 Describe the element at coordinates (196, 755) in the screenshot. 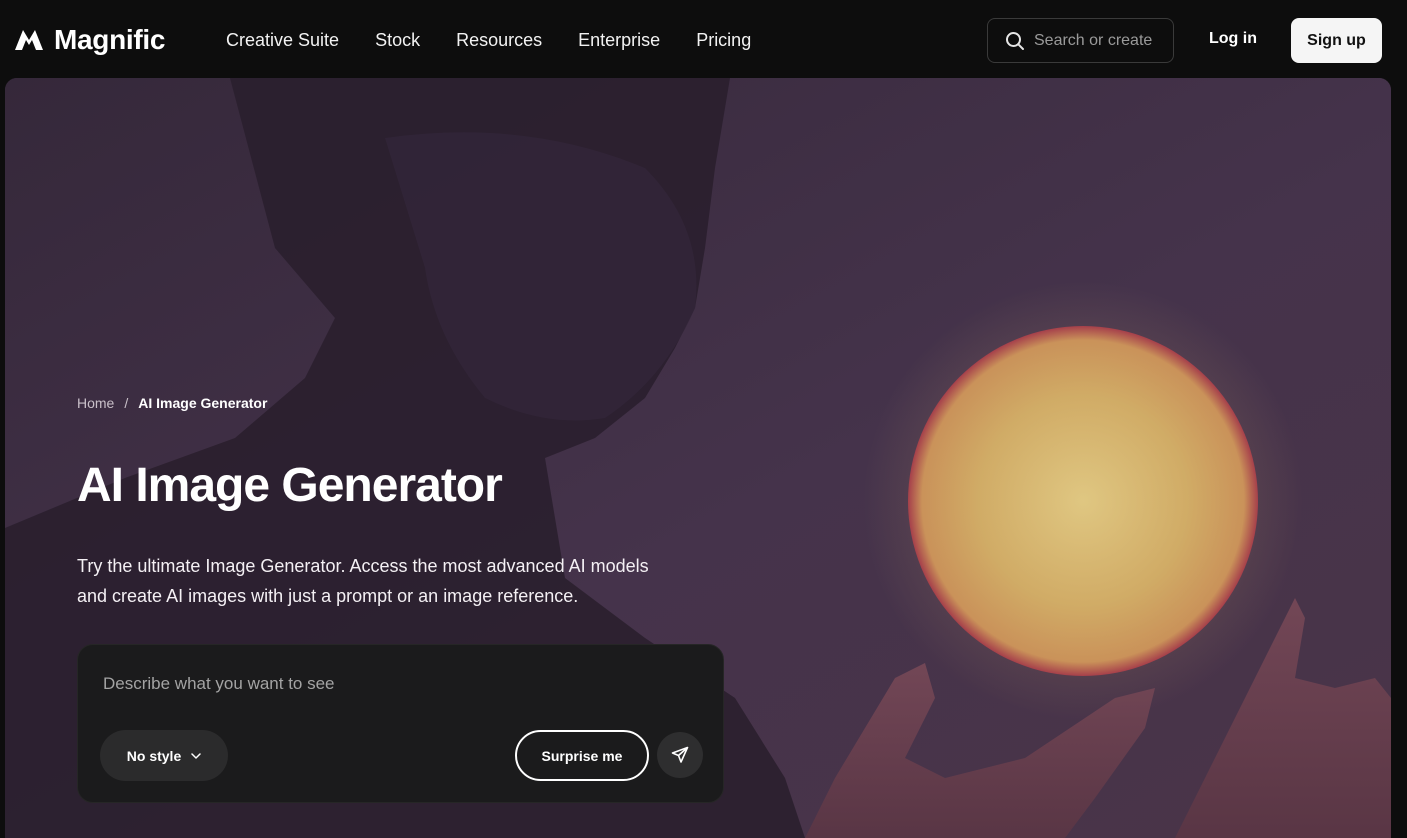

I see `chevron-down-icon` at that location.